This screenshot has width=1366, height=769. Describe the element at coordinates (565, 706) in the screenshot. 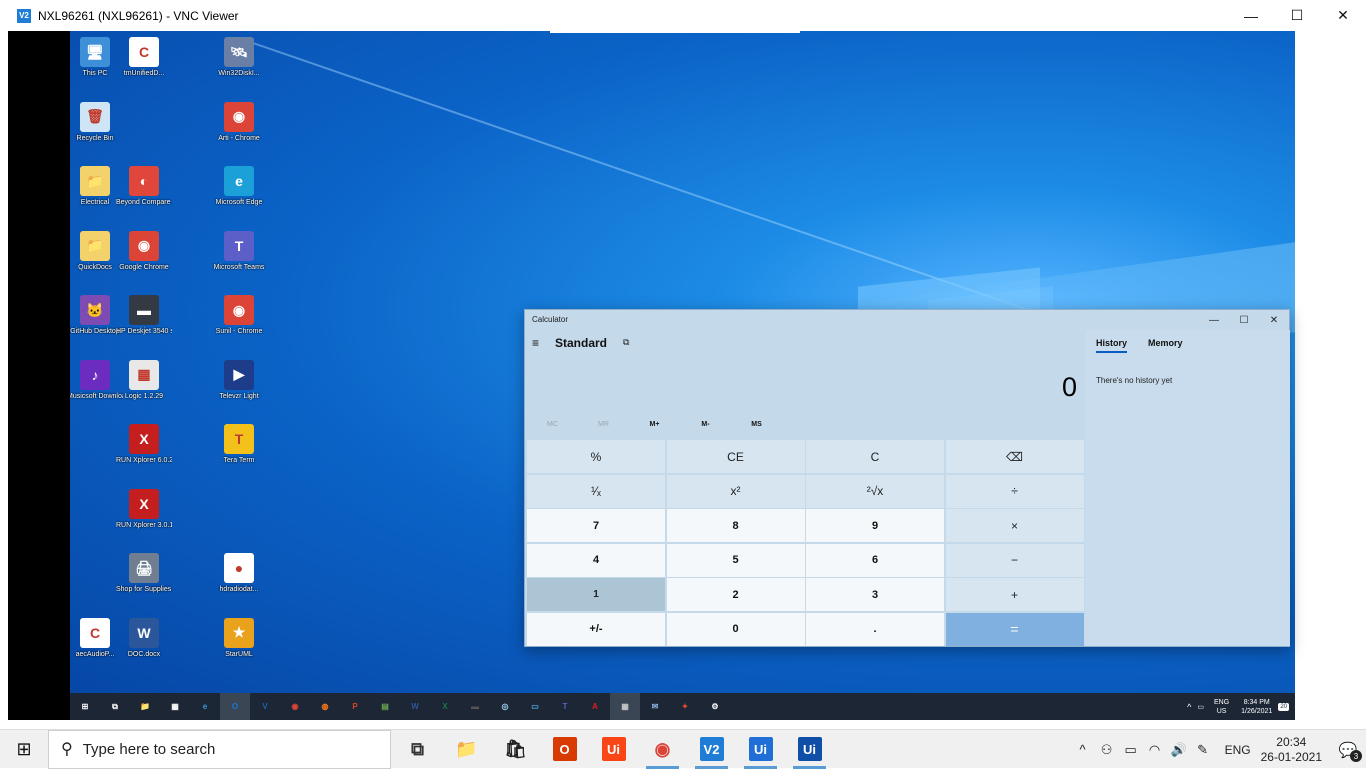

I see `remote-taskbar-teams: T` at that location.